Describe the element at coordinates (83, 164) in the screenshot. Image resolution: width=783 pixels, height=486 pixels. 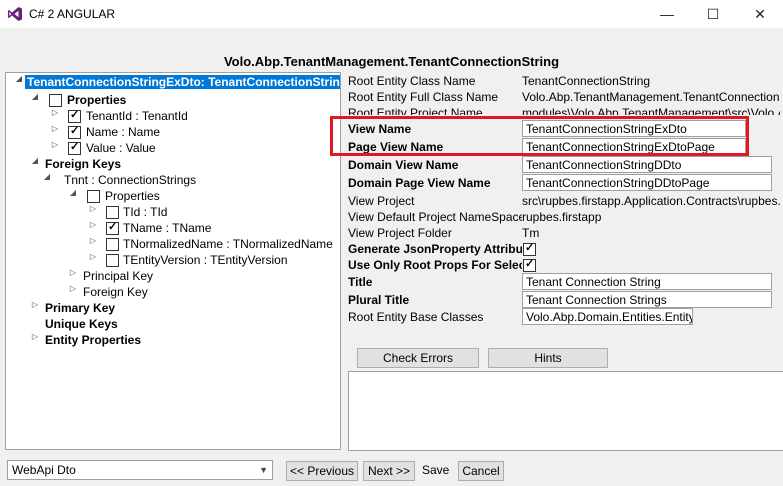
I see `tree-node-foreign-keys: Foreign Keys` at that location.